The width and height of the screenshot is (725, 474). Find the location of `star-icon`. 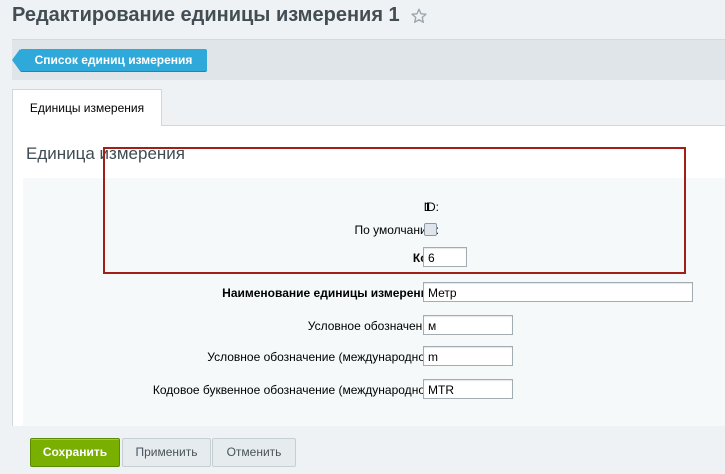

star-icon is located at coordinates (419, 16).